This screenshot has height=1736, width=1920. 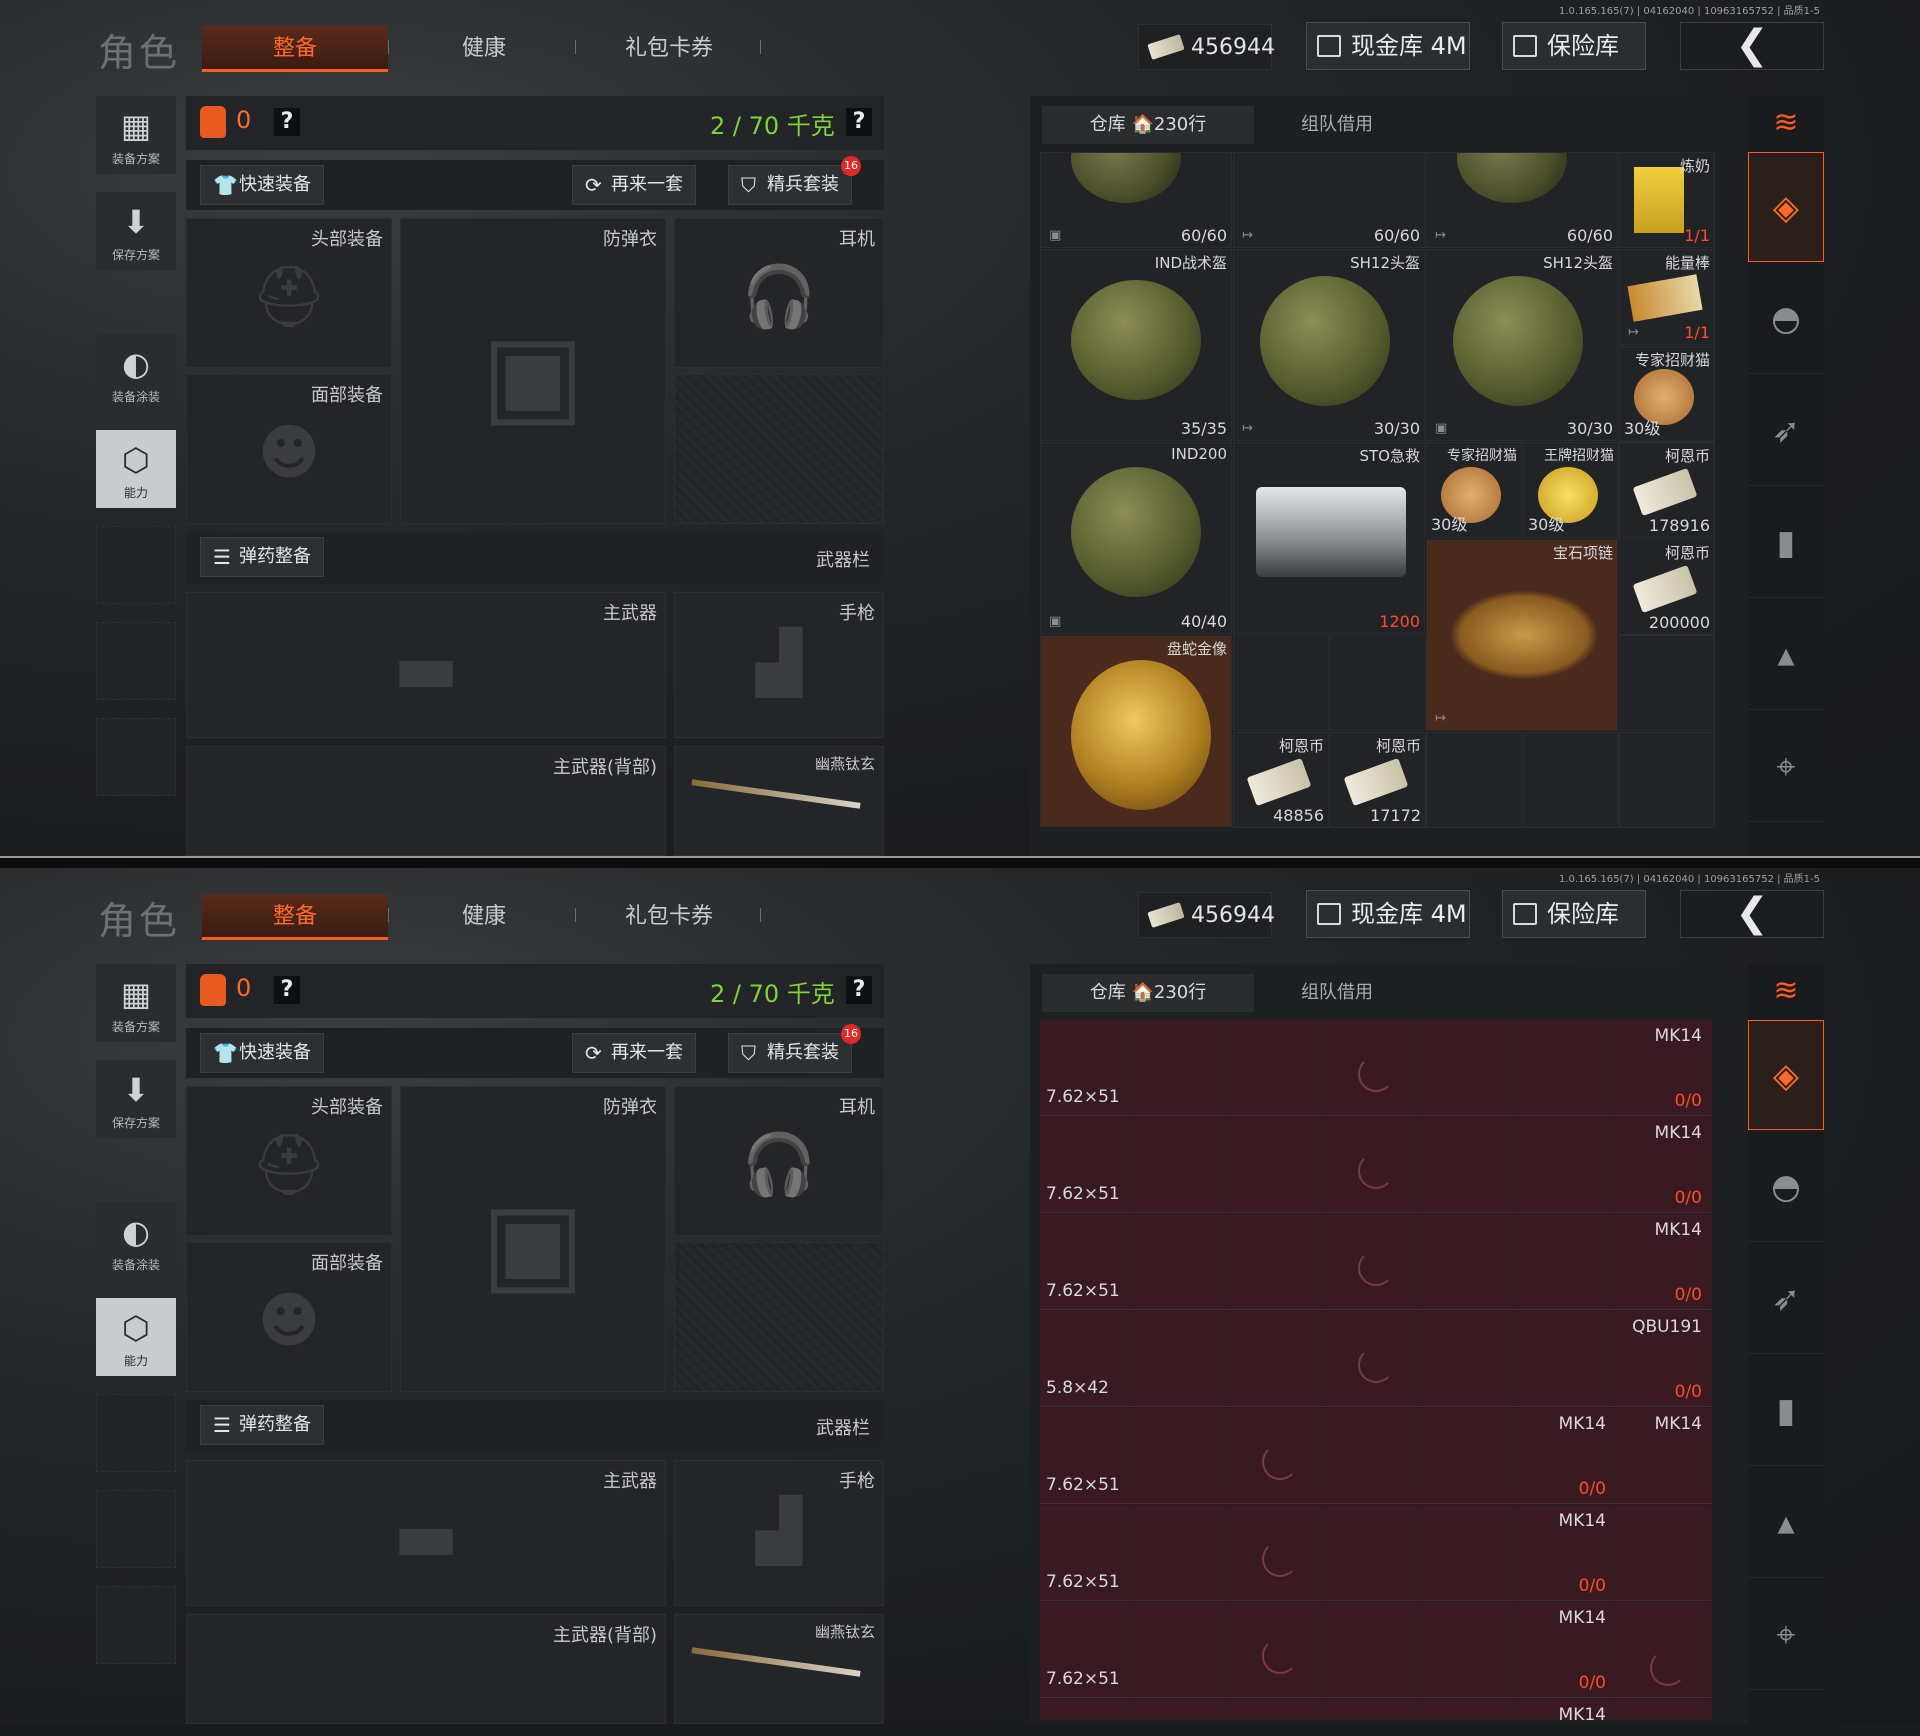 What do you see at coordinates (1667, 200) in the screenshot?
I see `item-cell: 炼奶 1/1` at bounding box center [1667, 200].